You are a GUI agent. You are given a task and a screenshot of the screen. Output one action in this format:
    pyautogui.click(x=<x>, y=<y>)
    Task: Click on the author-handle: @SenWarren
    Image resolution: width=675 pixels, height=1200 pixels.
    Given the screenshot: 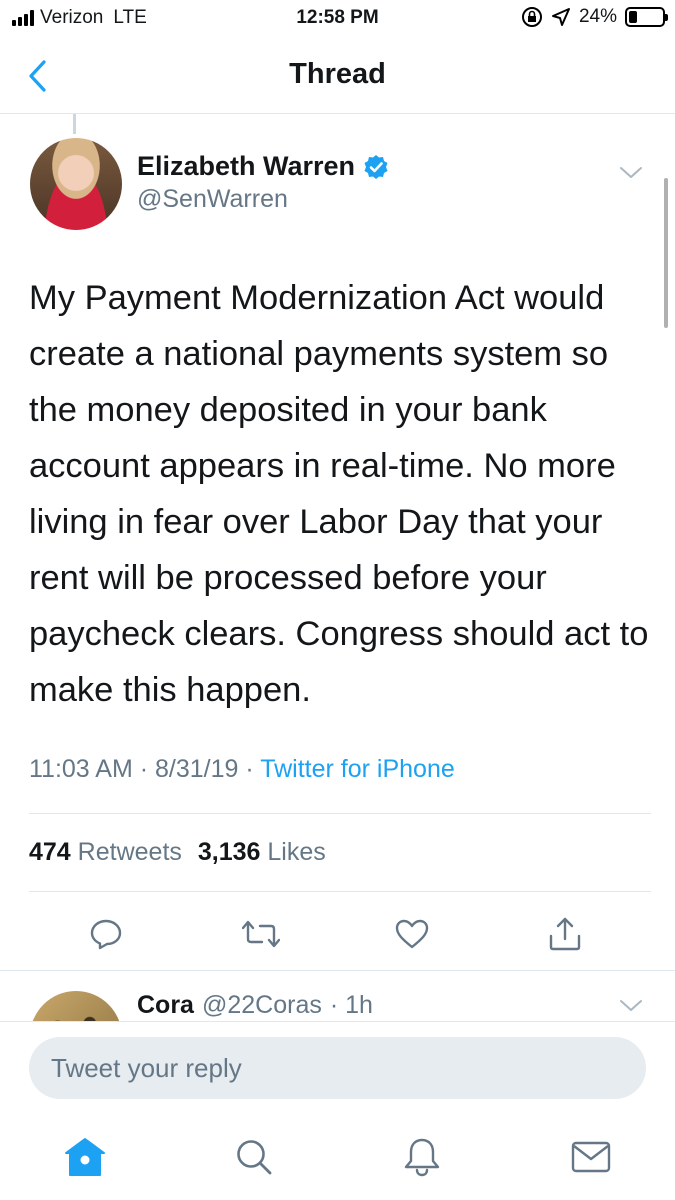 What is the action you would take?
    pyautogui.click(x=212, y=199)
    